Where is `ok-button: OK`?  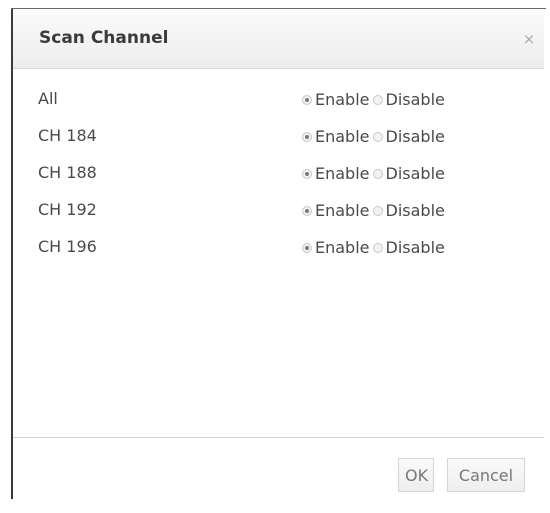
ok-button: OK is located at coordinates (416, 475).